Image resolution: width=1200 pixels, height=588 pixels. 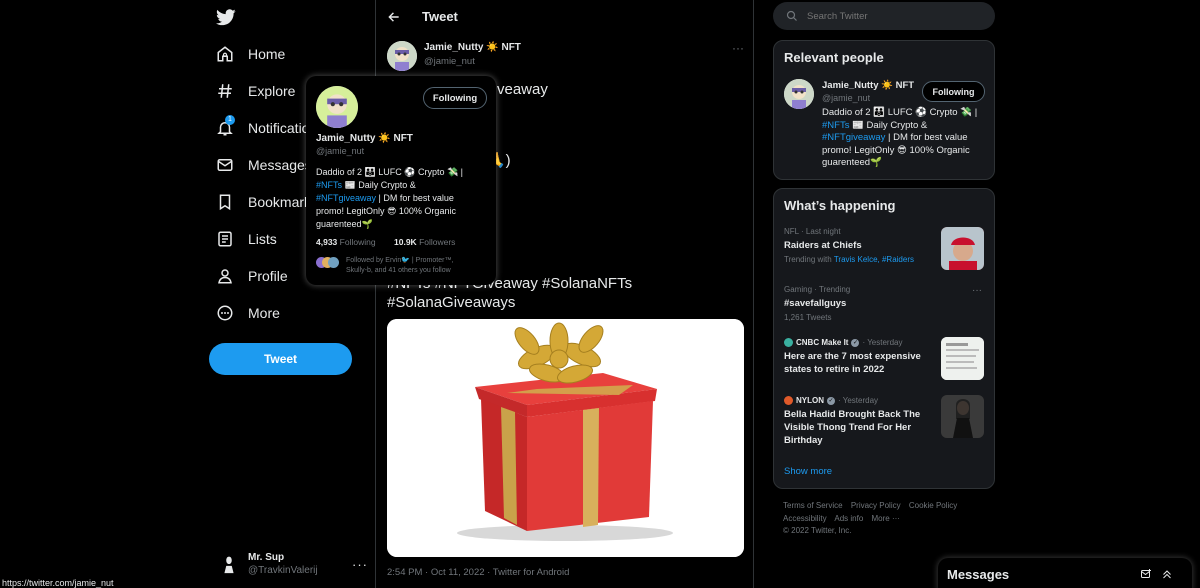 What do you see at coordinates (246, 239) in the screenshot?
I see `nav-lists: Lists` at bounding box center [246, 239].